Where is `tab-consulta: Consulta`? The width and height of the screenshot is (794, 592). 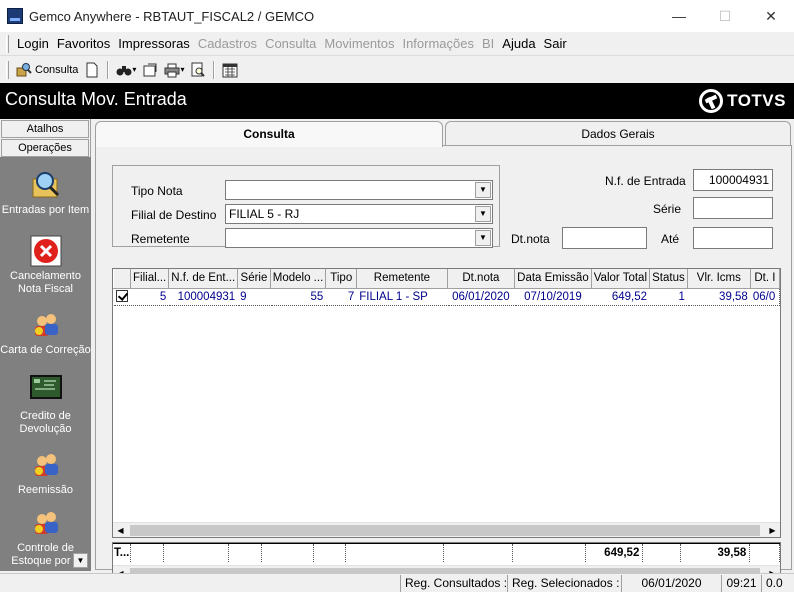 tab-consulta: Consulta is located at coordinates (269, 134).